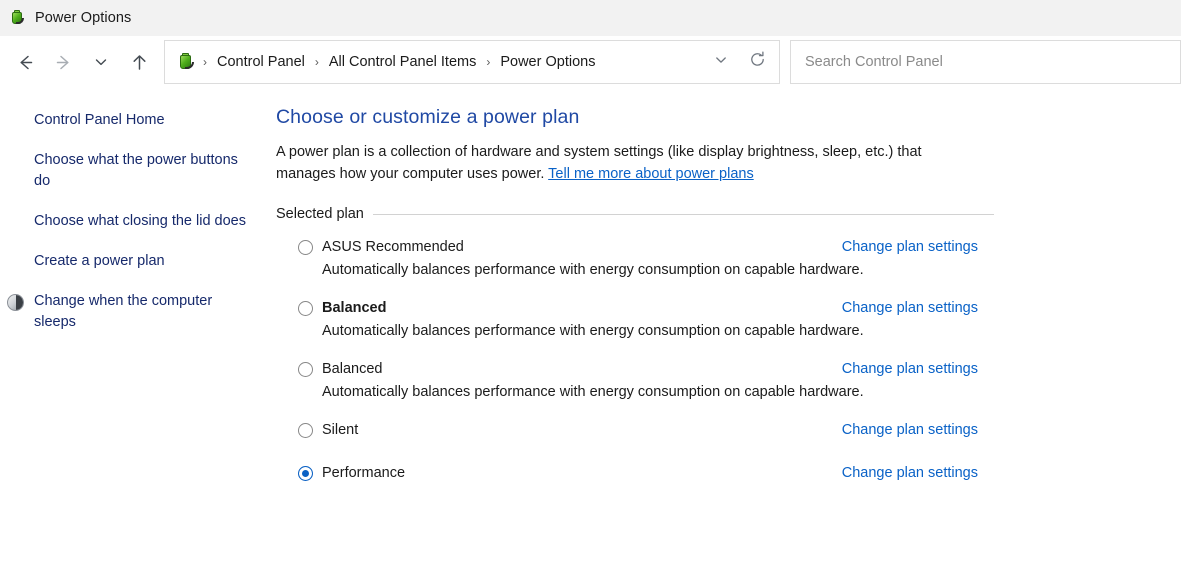 Image resolution: width=1181 pixels, height=567 pixels. I want to click on sidebar-item-create-a-power-plan: Create a power plan, so click(134, 261).